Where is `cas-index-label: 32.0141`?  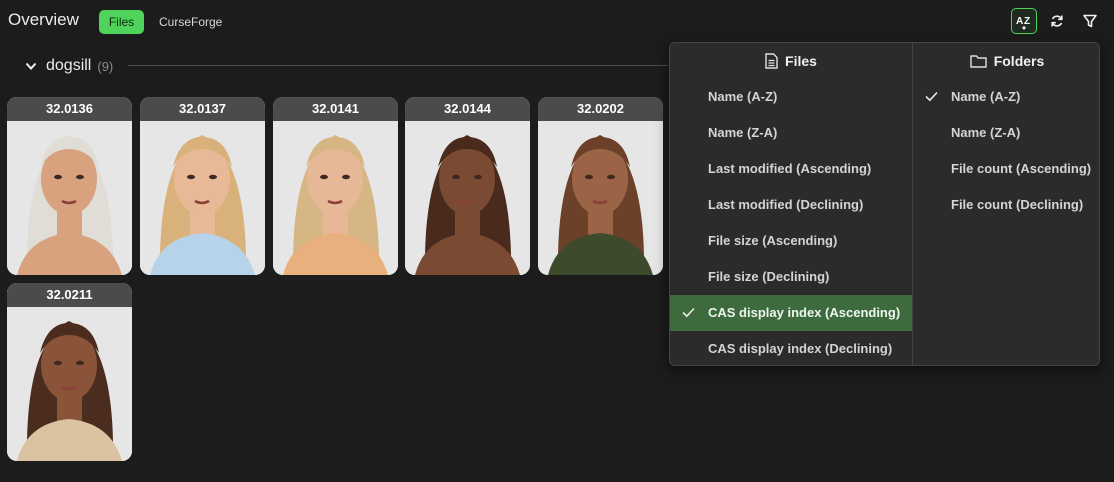 cas-index-label: 32.0141 is located at coordinates (335, 109).